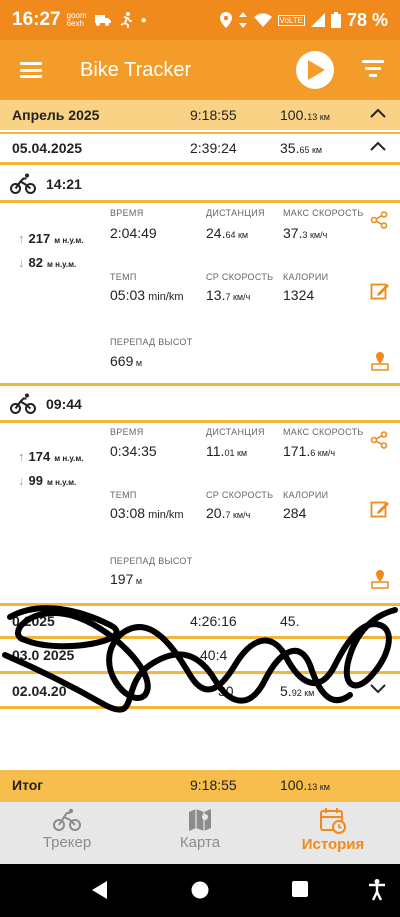  I want to click on nav-history-label: История, so click(333, 844).